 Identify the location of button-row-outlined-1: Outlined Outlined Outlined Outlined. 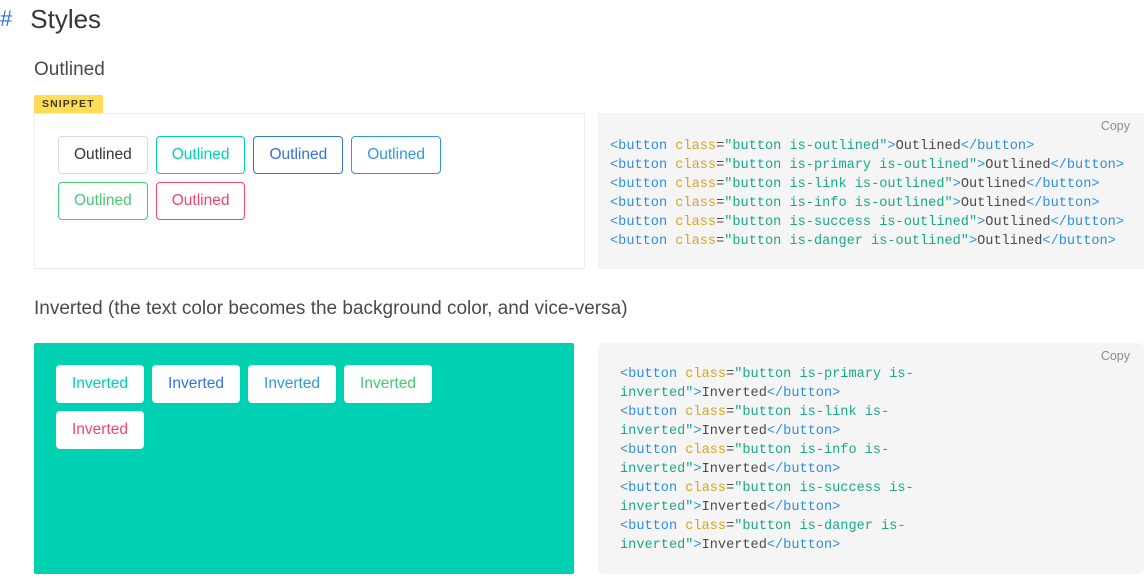
(321, 155).